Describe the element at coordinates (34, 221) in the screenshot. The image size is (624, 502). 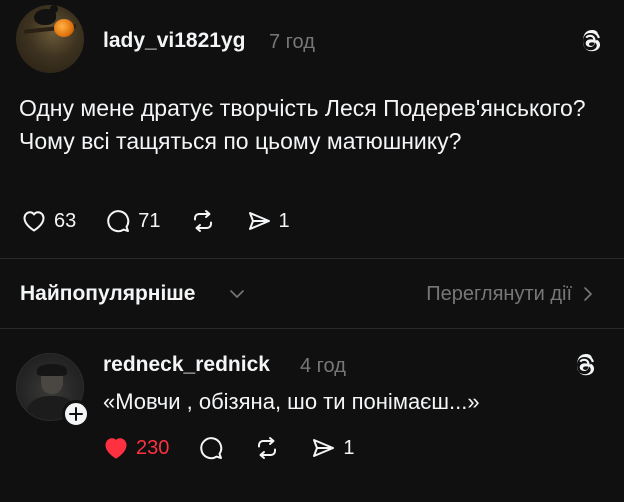
I see `heart-icon` at that location.